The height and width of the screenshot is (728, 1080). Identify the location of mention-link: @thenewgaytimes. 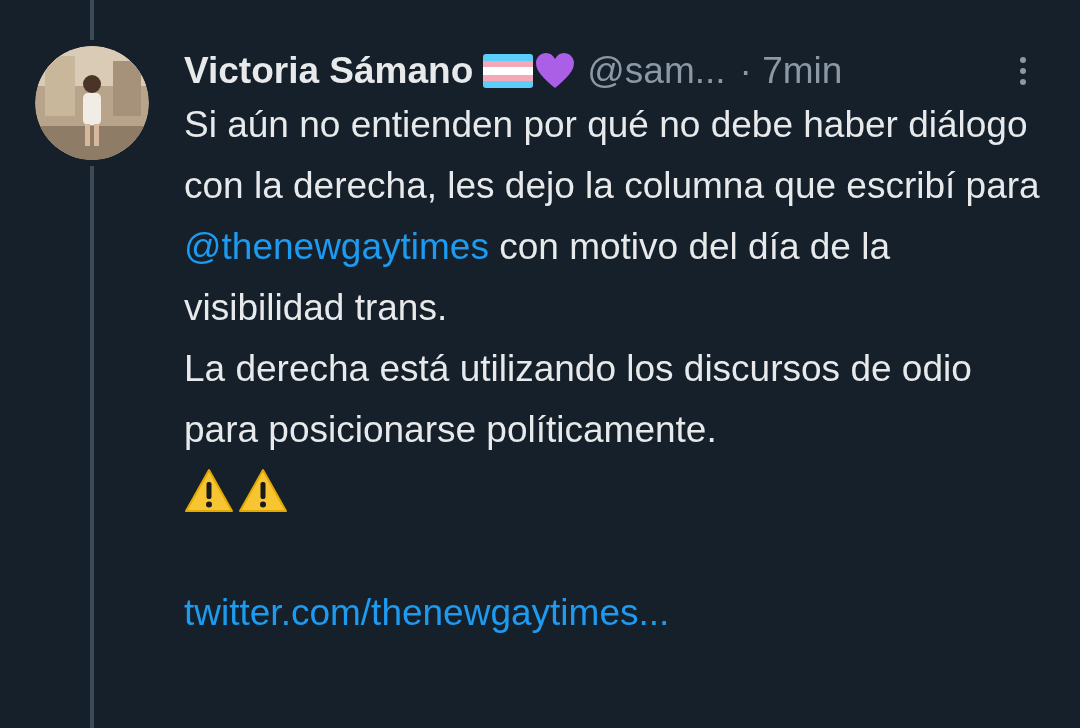
(336, 246).